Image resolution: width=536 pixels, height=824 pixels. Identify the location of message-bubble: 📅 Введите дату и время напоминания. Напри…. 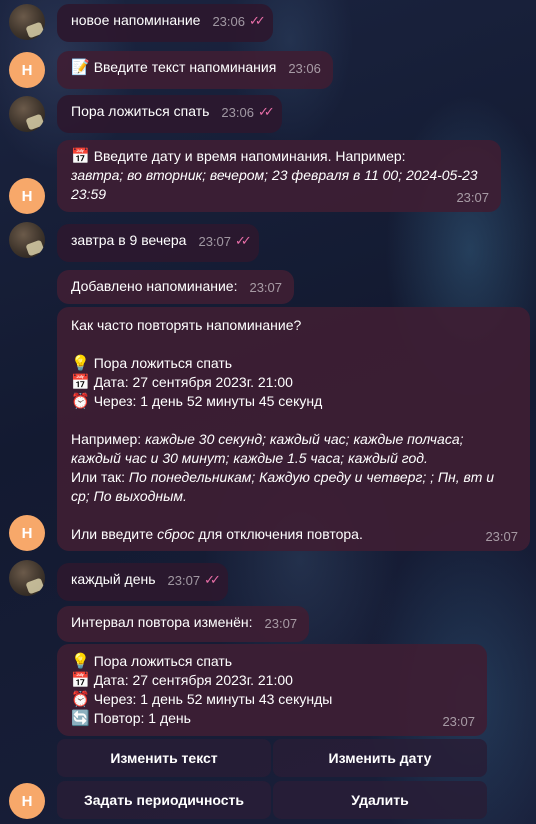
(279, 176).